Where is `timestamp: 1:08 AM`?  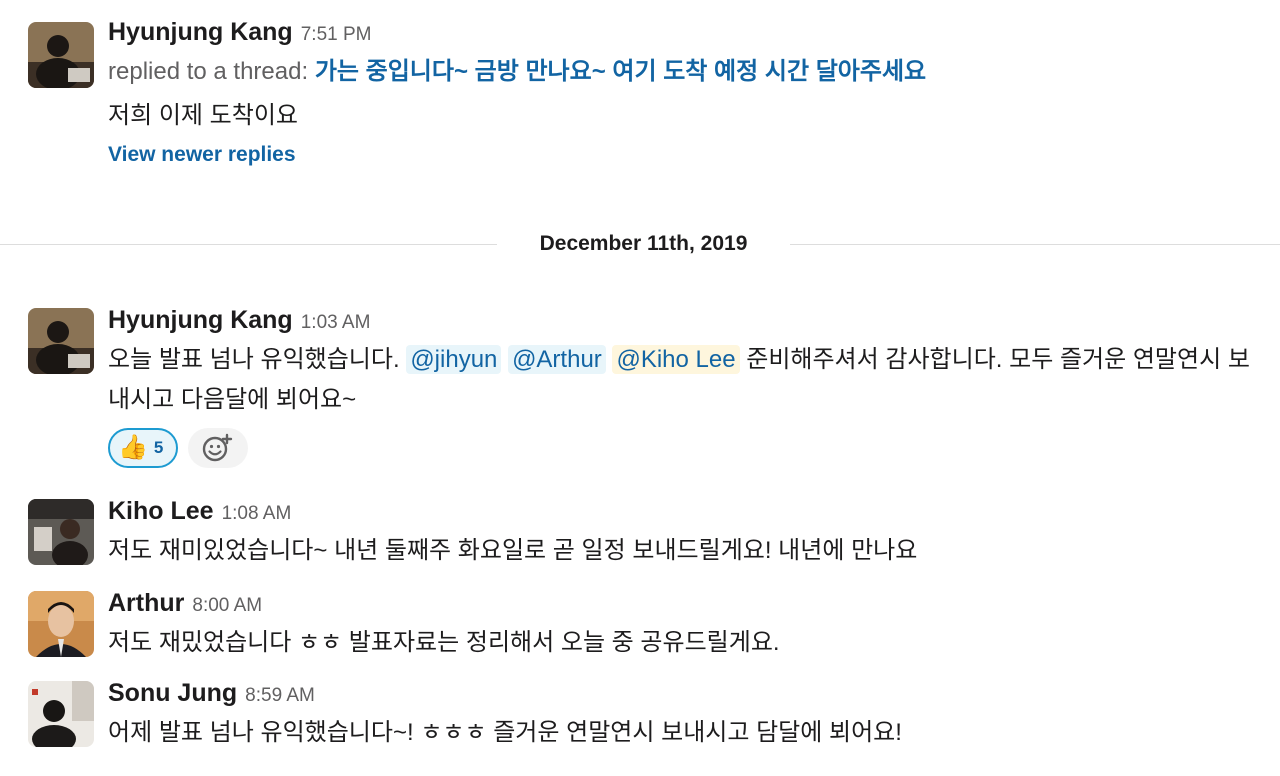
timestamp: 1:08 AM is located at coordinates (257, 514).